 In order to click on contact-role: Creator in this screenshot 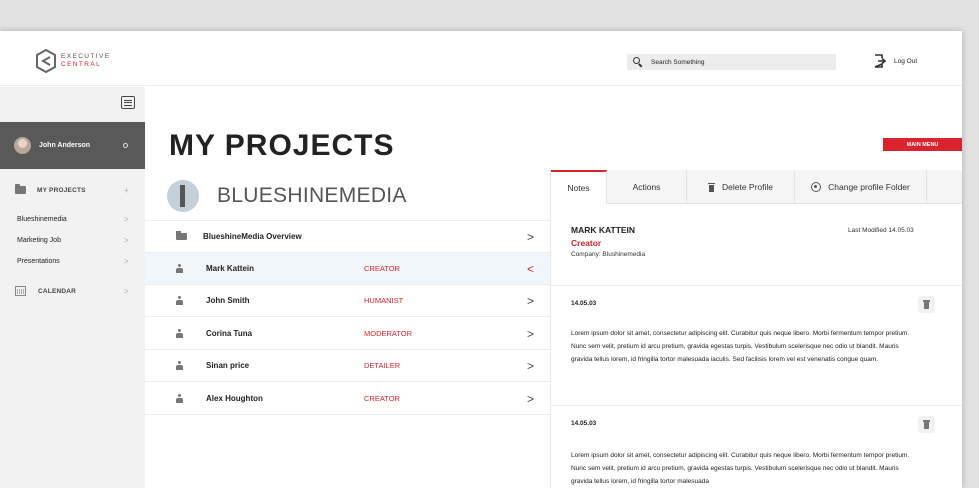, I will do `click(586, 243)`.